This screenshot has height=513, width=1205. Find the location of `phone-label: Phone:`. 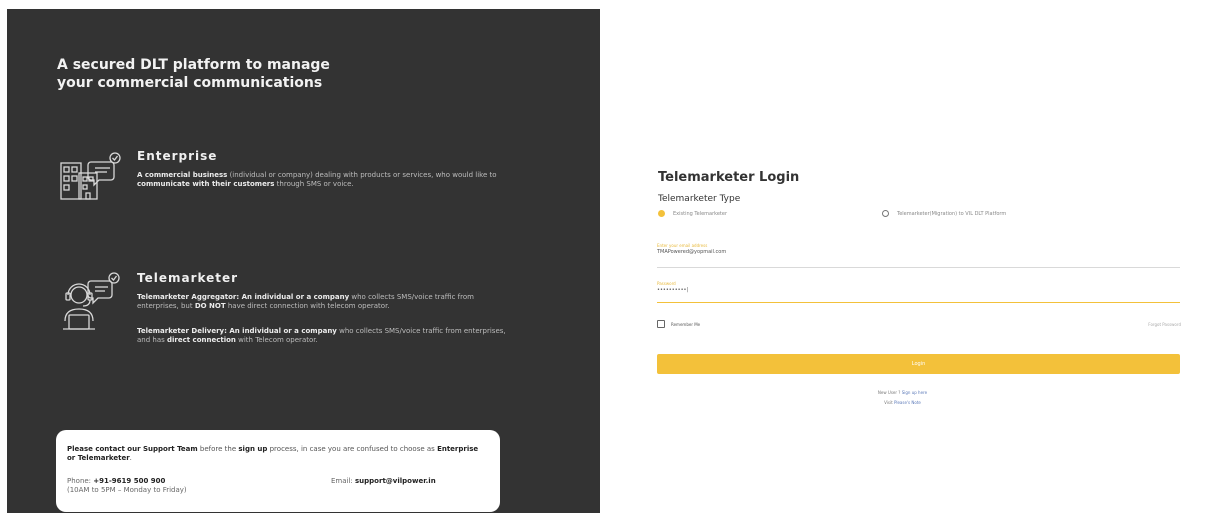

phone-label: Phone: is located at coordinates (80, 481).